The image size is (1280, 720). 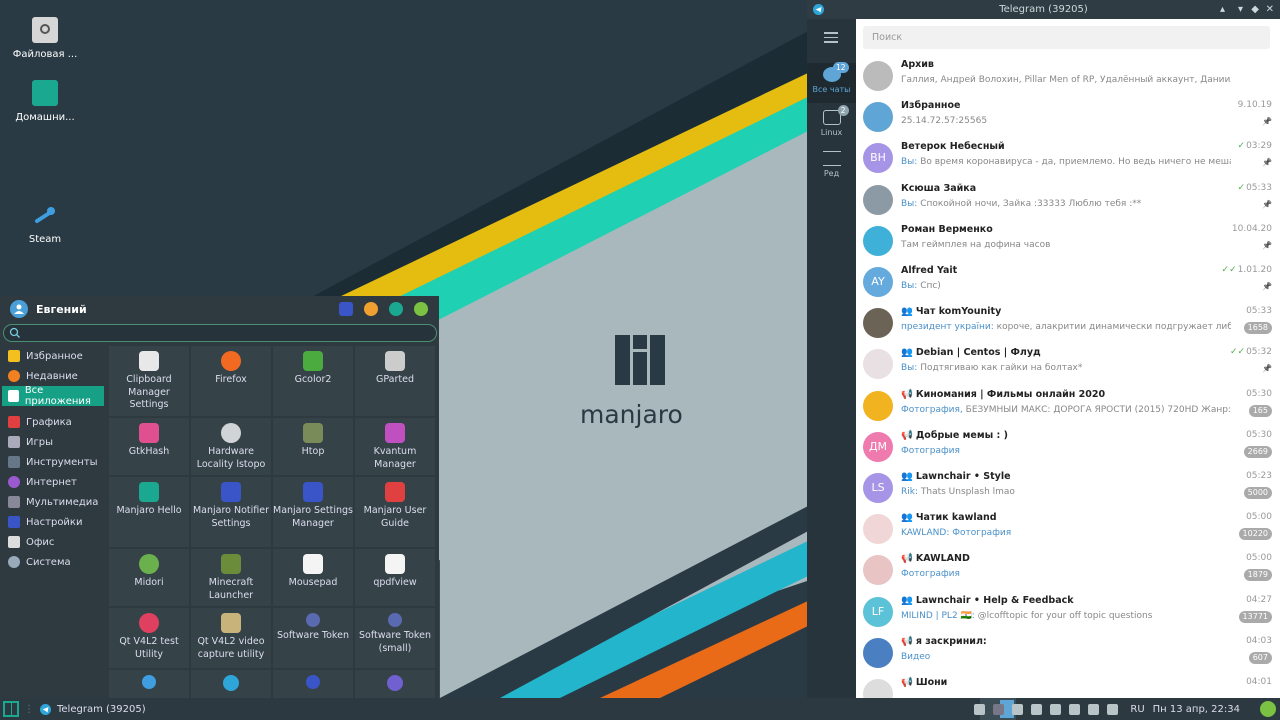 What do you see at coordinates (231, 512) in the screenshot?
I see `app-manjaro-notifier-settings: Manjaro Notifier Settings` at bounding box center [231, 512].